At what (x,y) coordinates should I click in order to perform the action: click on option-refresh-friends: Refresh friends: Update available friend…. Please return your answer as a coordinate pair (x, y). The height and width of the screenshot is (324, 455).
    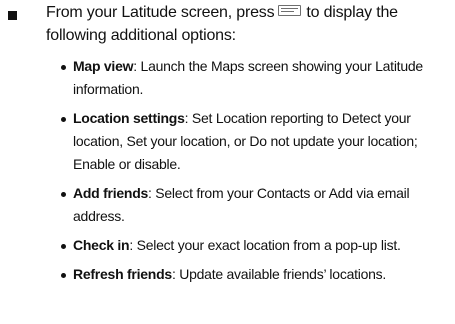
    Looking at the image, I should click on (257, 274).